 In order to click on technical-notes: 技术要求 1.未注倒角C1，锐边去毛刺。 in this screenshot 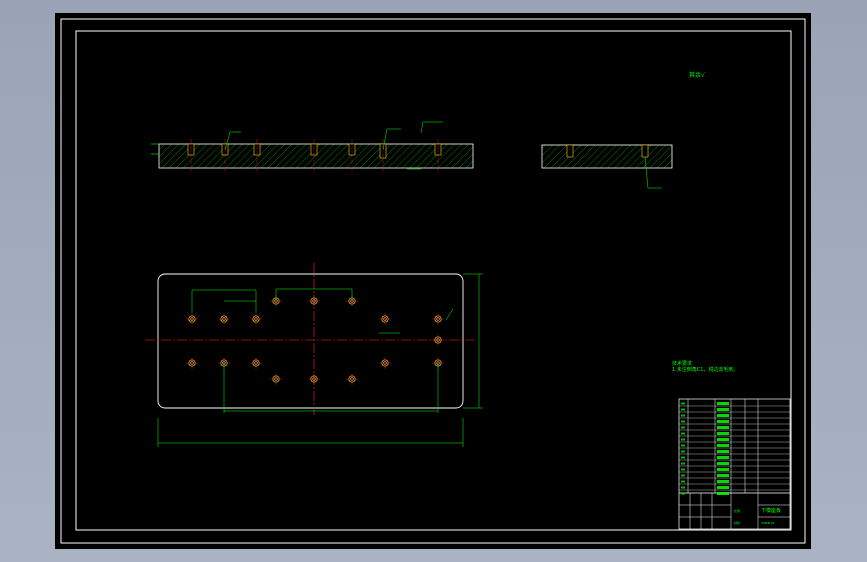, I will do `click(705, 366)`.